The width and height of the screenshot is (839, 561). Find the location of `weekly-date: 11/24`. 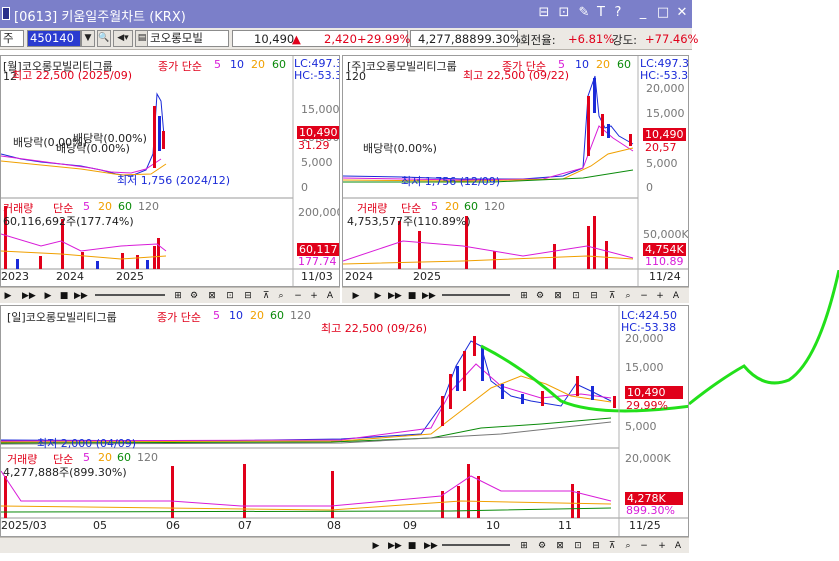

weekly-date: 11/24 is located at coordinates (665, 276).